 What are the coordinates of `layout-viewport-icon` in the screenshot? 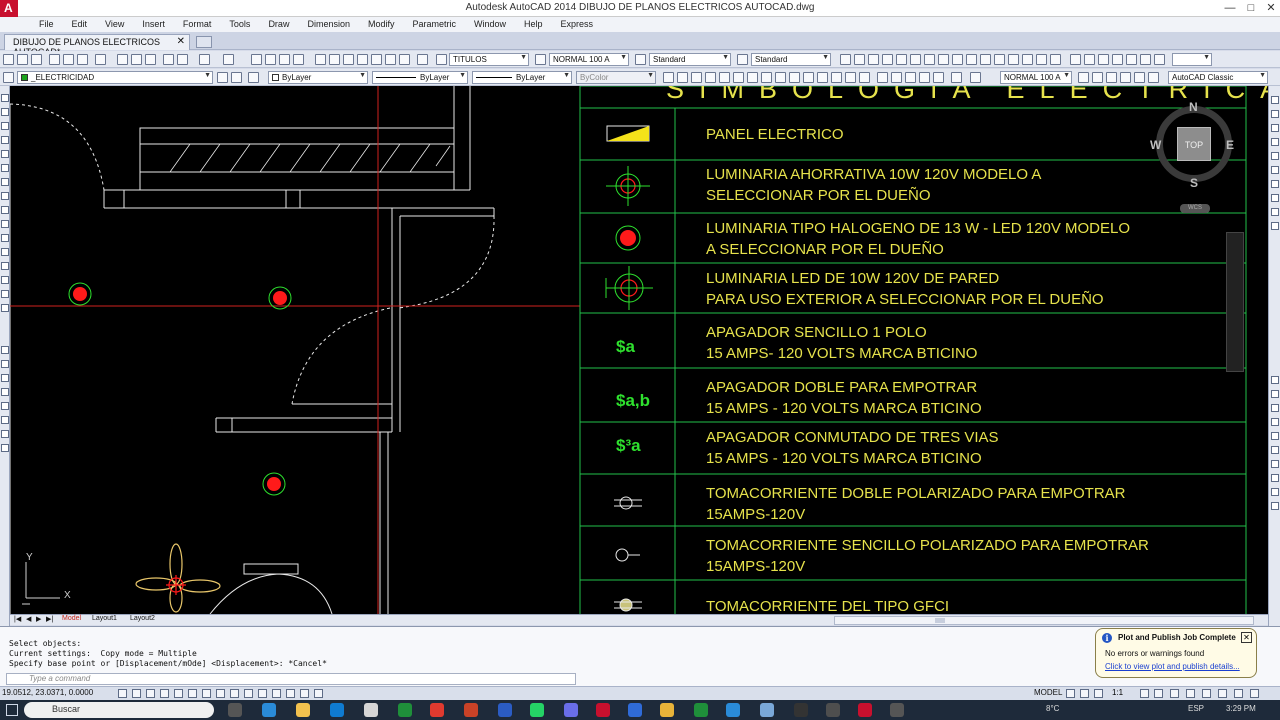 It's located at (1075, 59).